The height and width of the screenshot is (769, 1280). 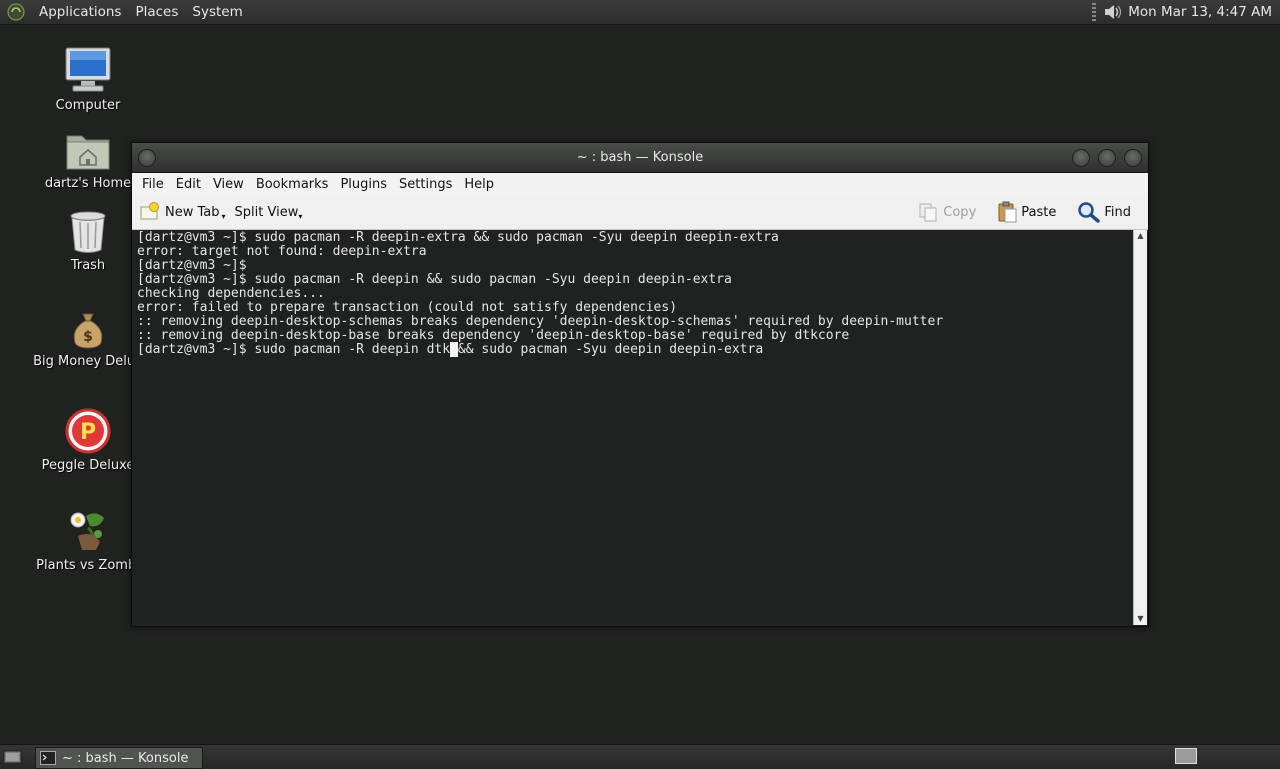 I want to click on desktop-icon-label: Big Money Delux, so click(x=88, y=361).